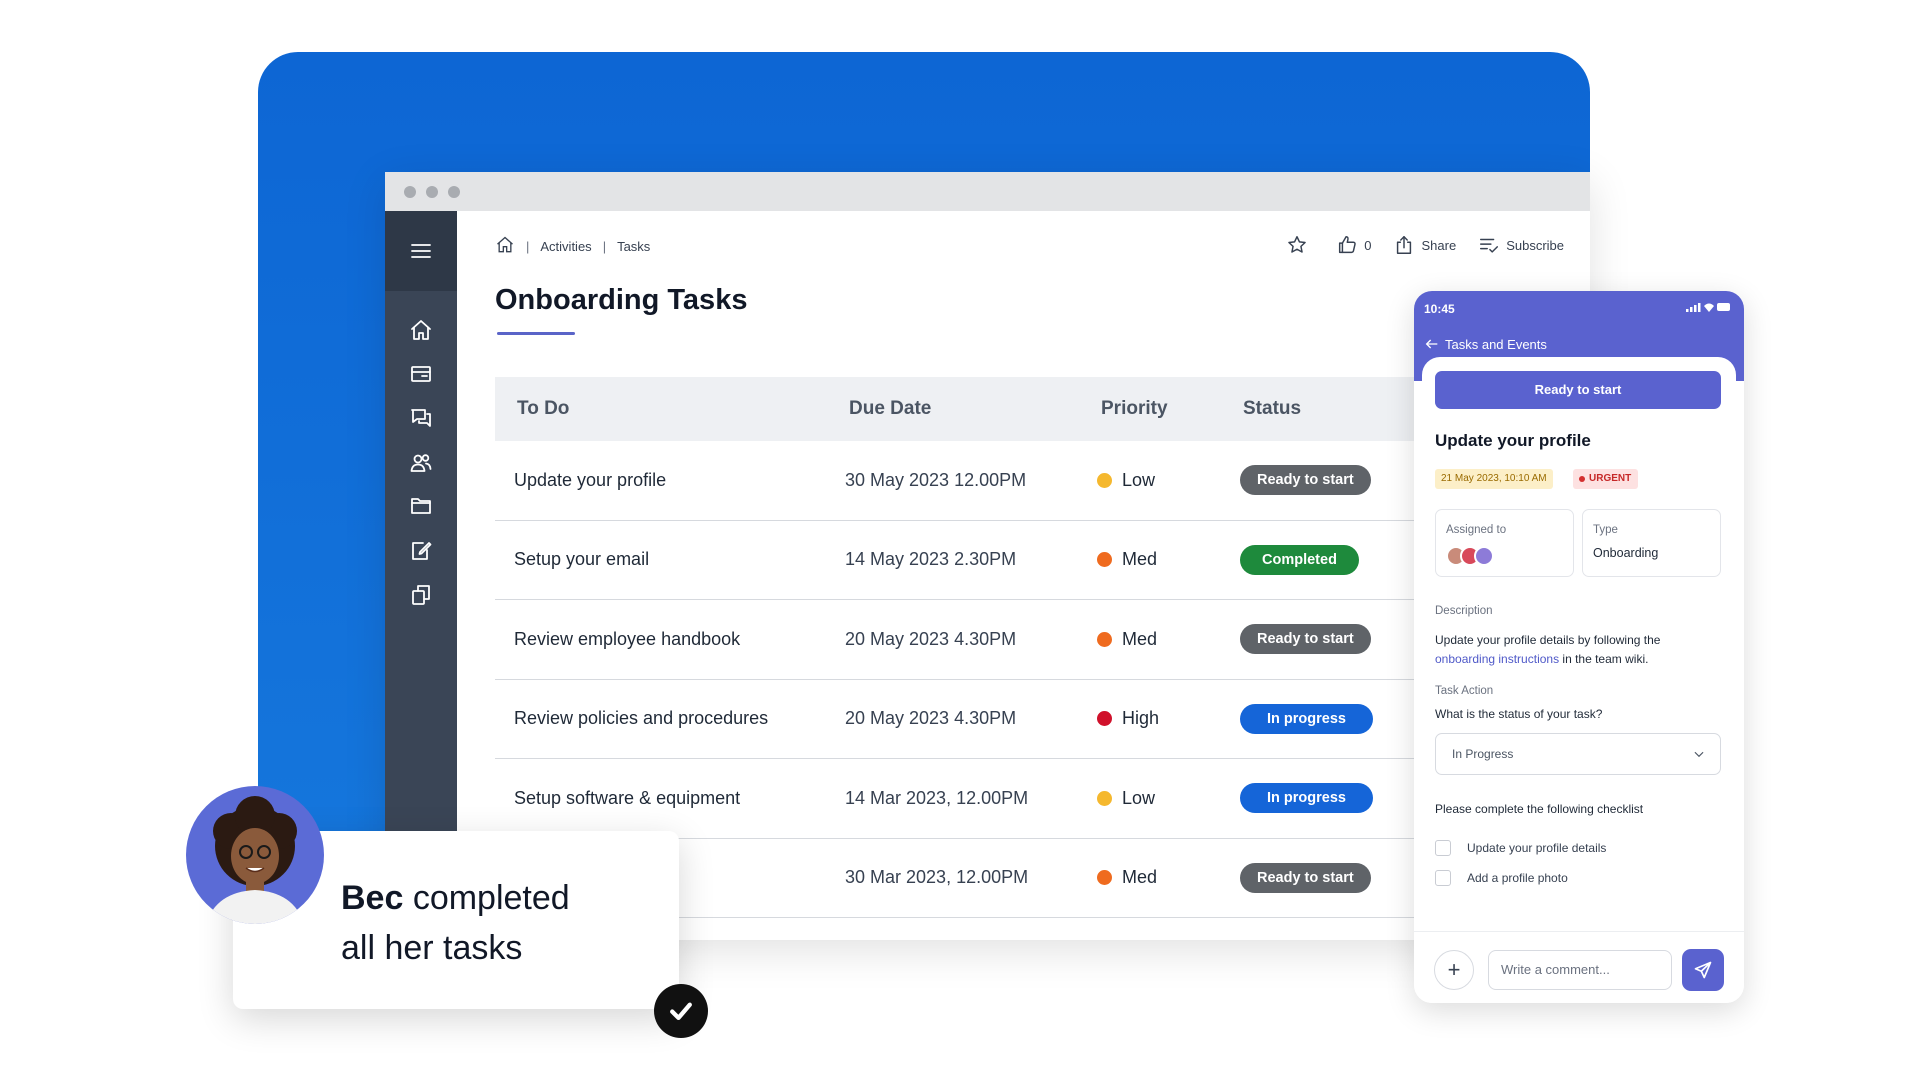 This screenshot has width=1920, height=1080. What do you see at coordinates (1494, 479) in the screenshot?
I see `date-badge: 21 May 2023, 10:10 AM` at bounding box center [1494, 479].